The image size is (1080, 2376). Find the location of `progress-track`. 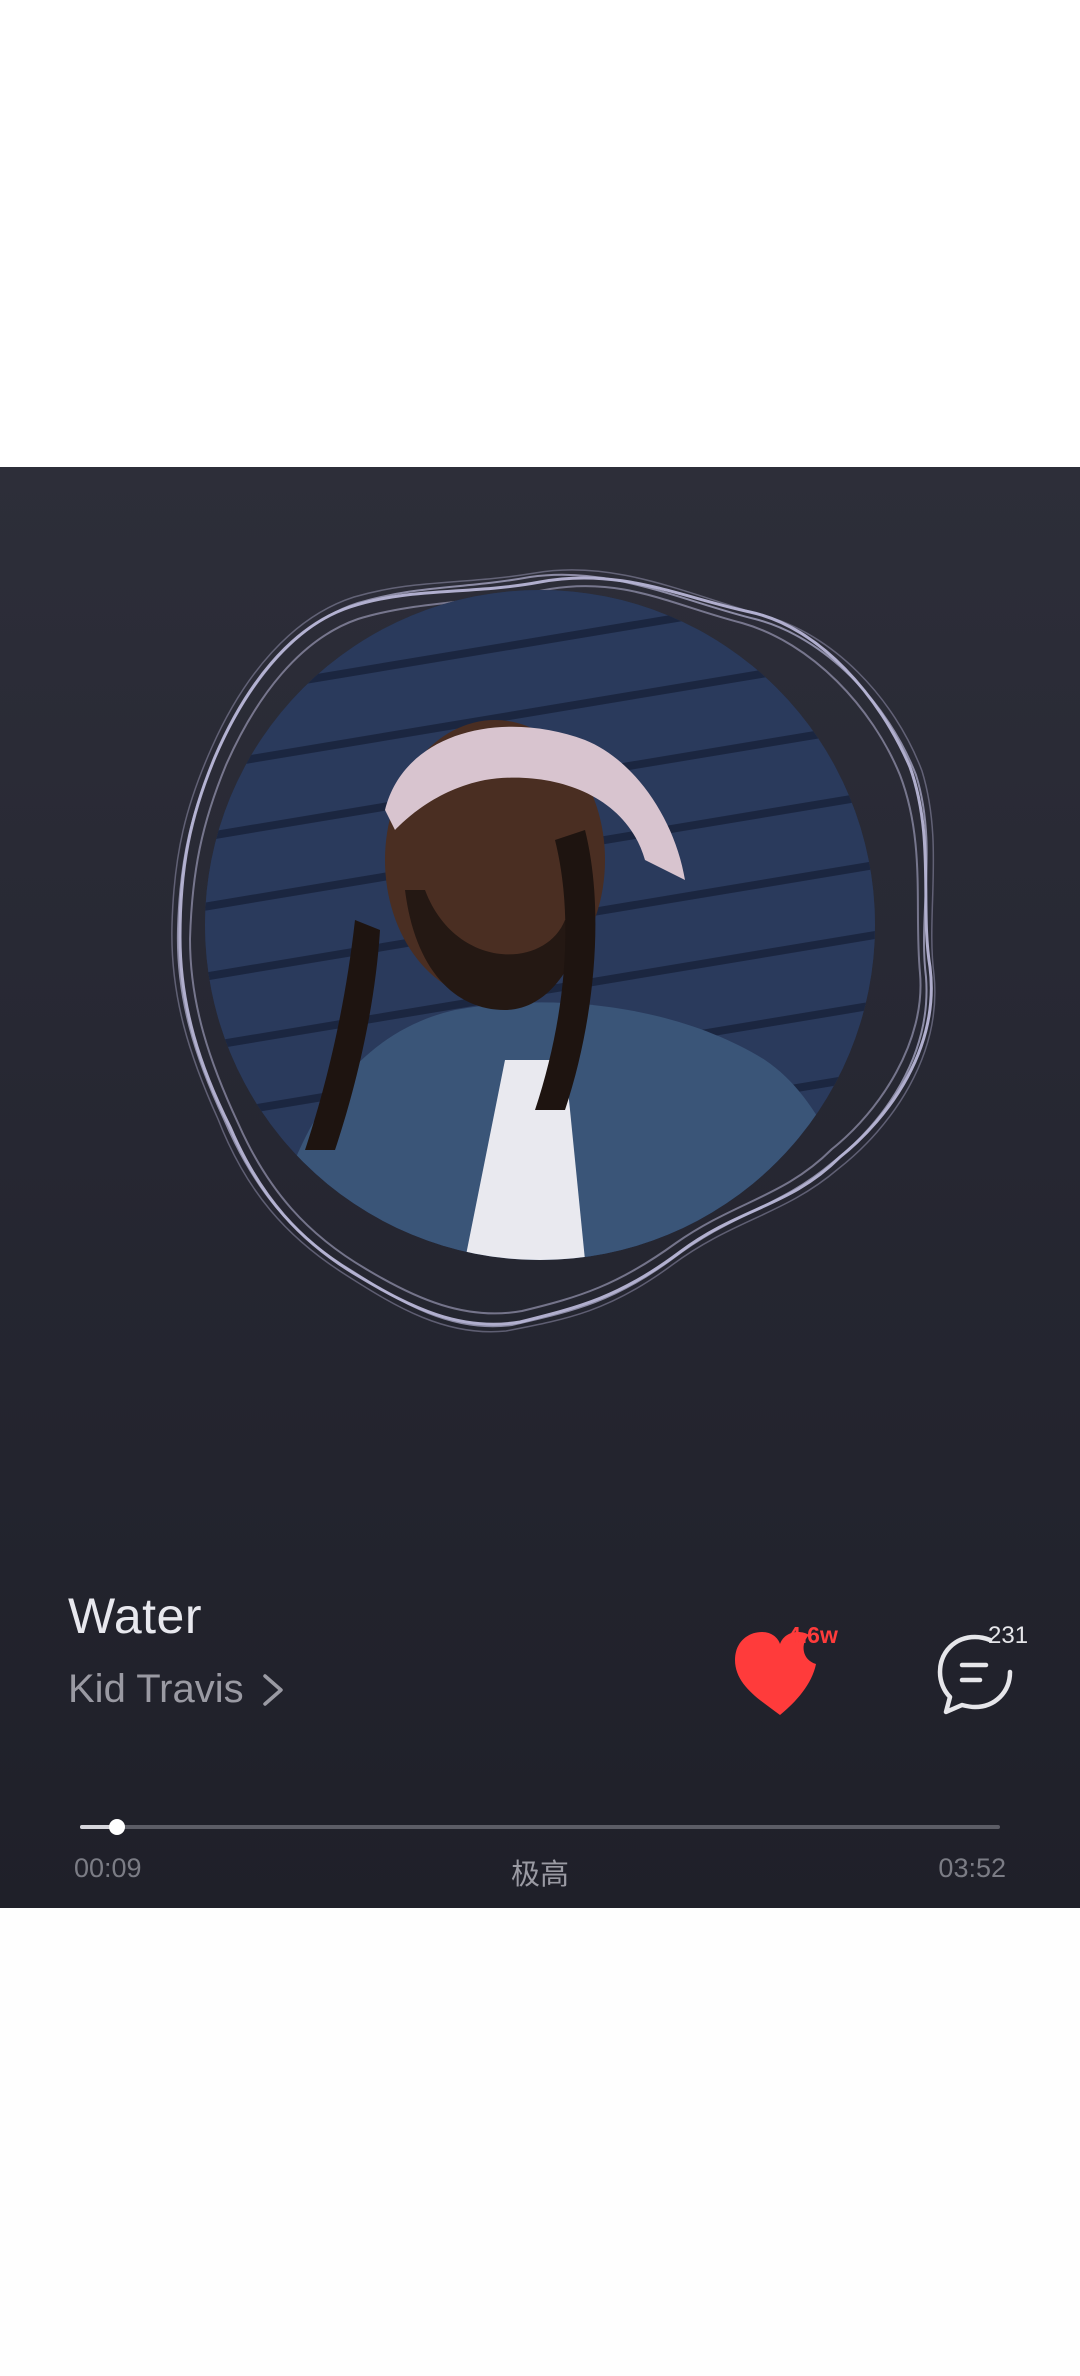

progress-track is located at coordinates (540, 1827).